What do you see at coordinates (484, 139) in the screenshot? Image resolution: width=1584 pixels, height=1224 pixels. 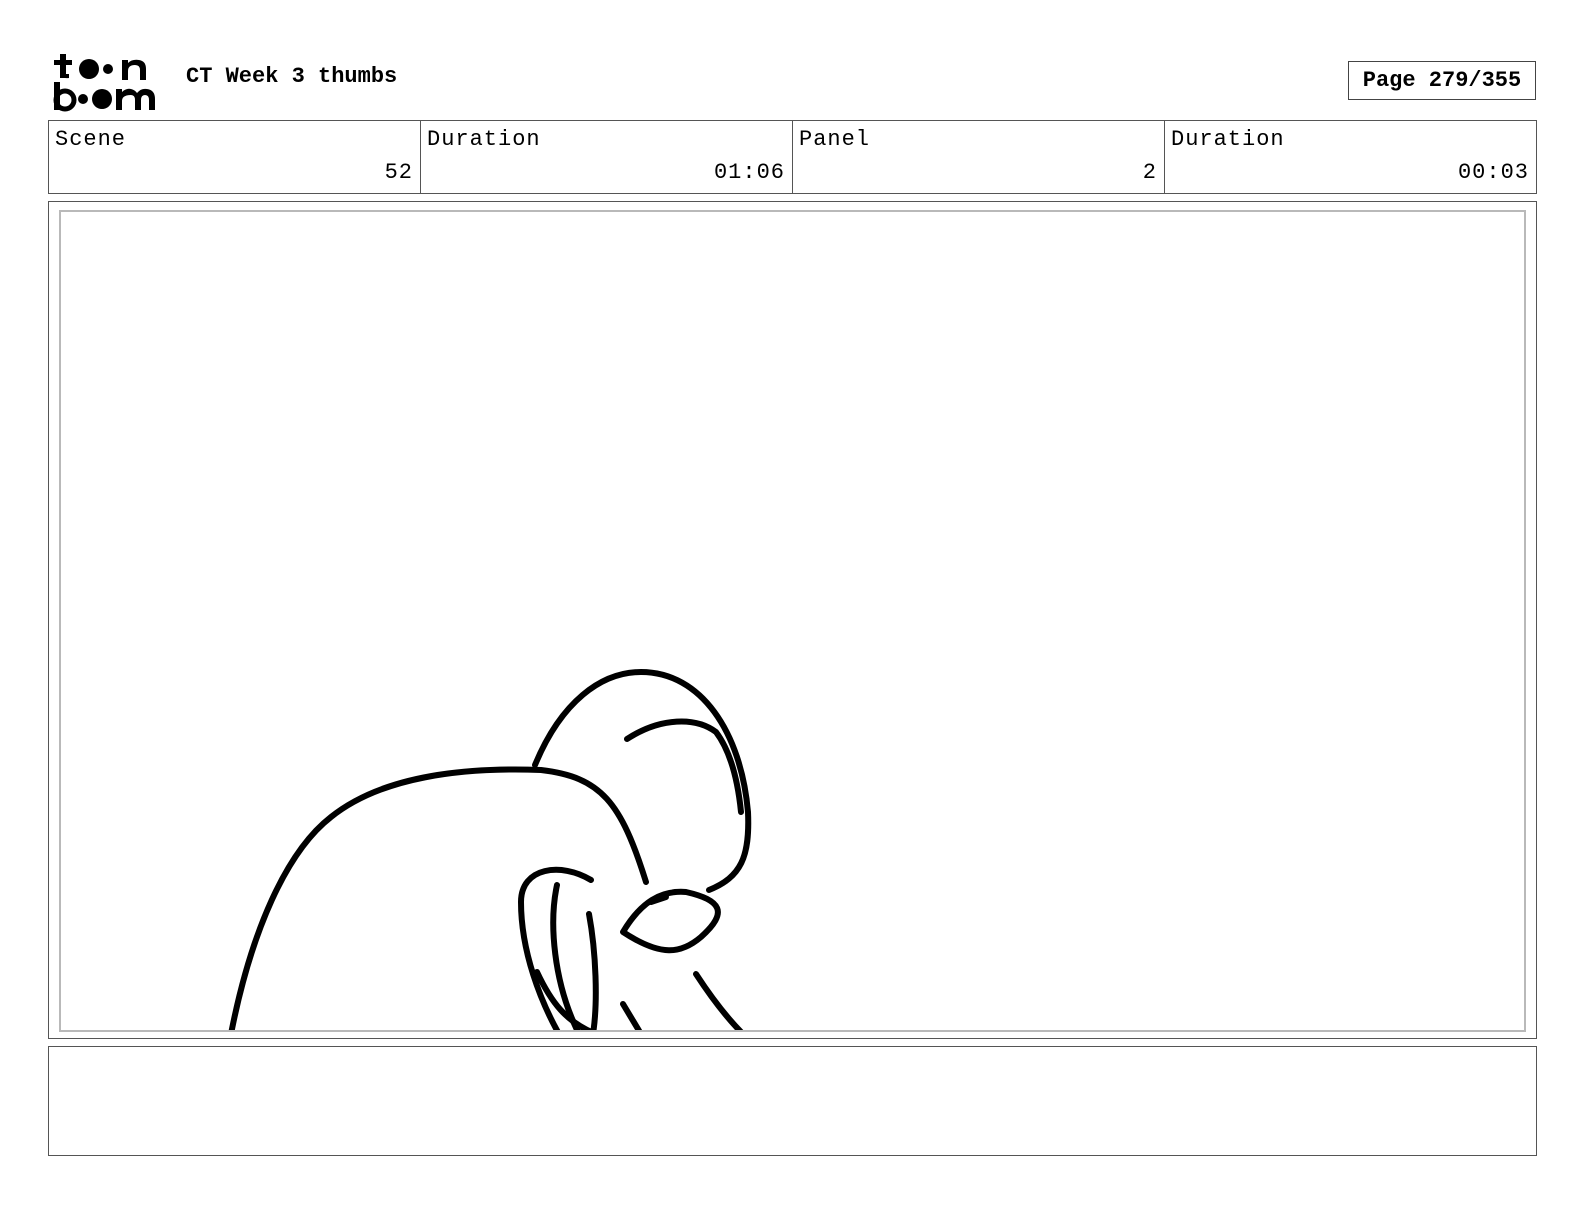 I see `scene-duration-label: Duration` at bounding box center [484, 139].